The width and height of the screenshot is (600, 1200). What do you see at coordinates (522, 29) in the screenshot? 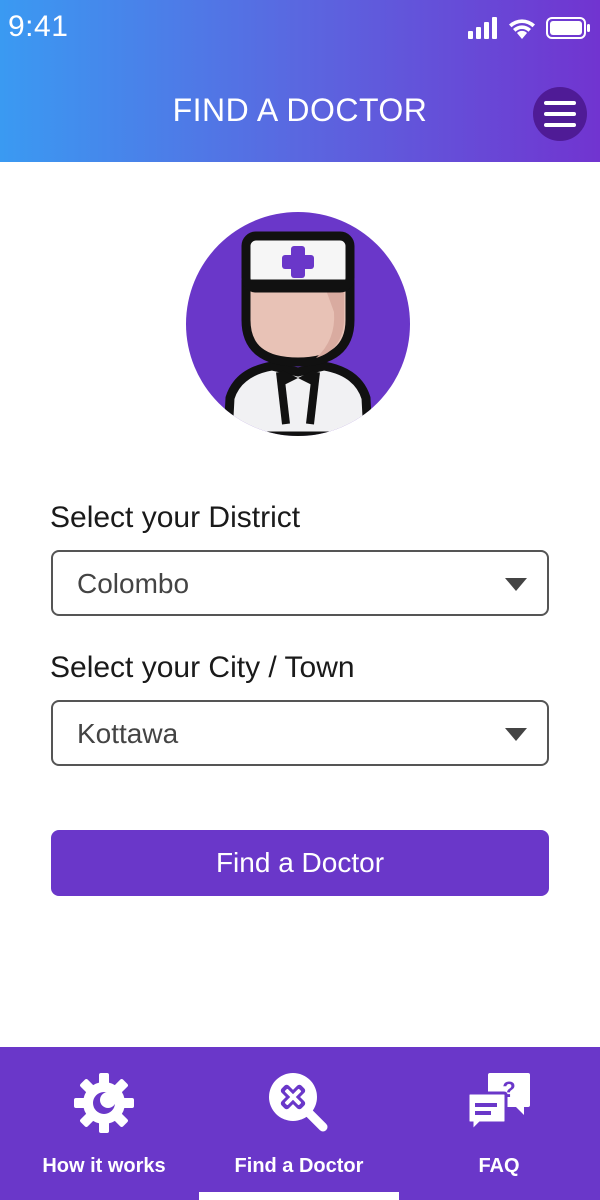
I see `wifi-icon` at bounding box center [522, 29].